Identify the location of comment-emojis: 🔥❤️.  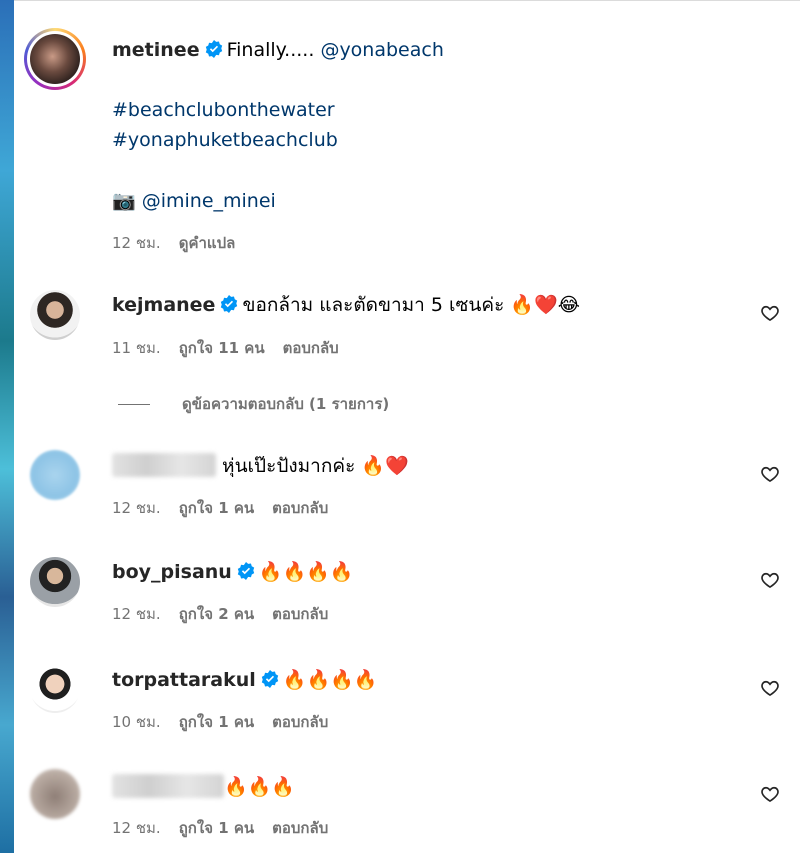
(385, 466).